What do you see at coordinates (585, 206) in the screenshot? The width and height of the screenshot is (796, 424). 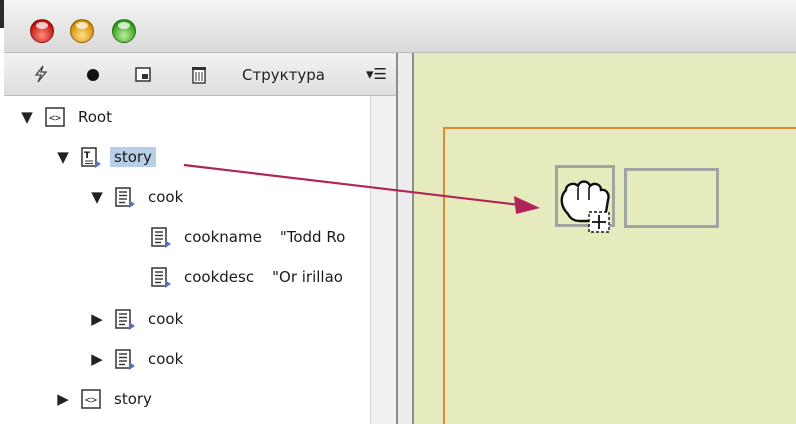 I see `grab-hand-cursor-icon` at bounding box center [585, 206].